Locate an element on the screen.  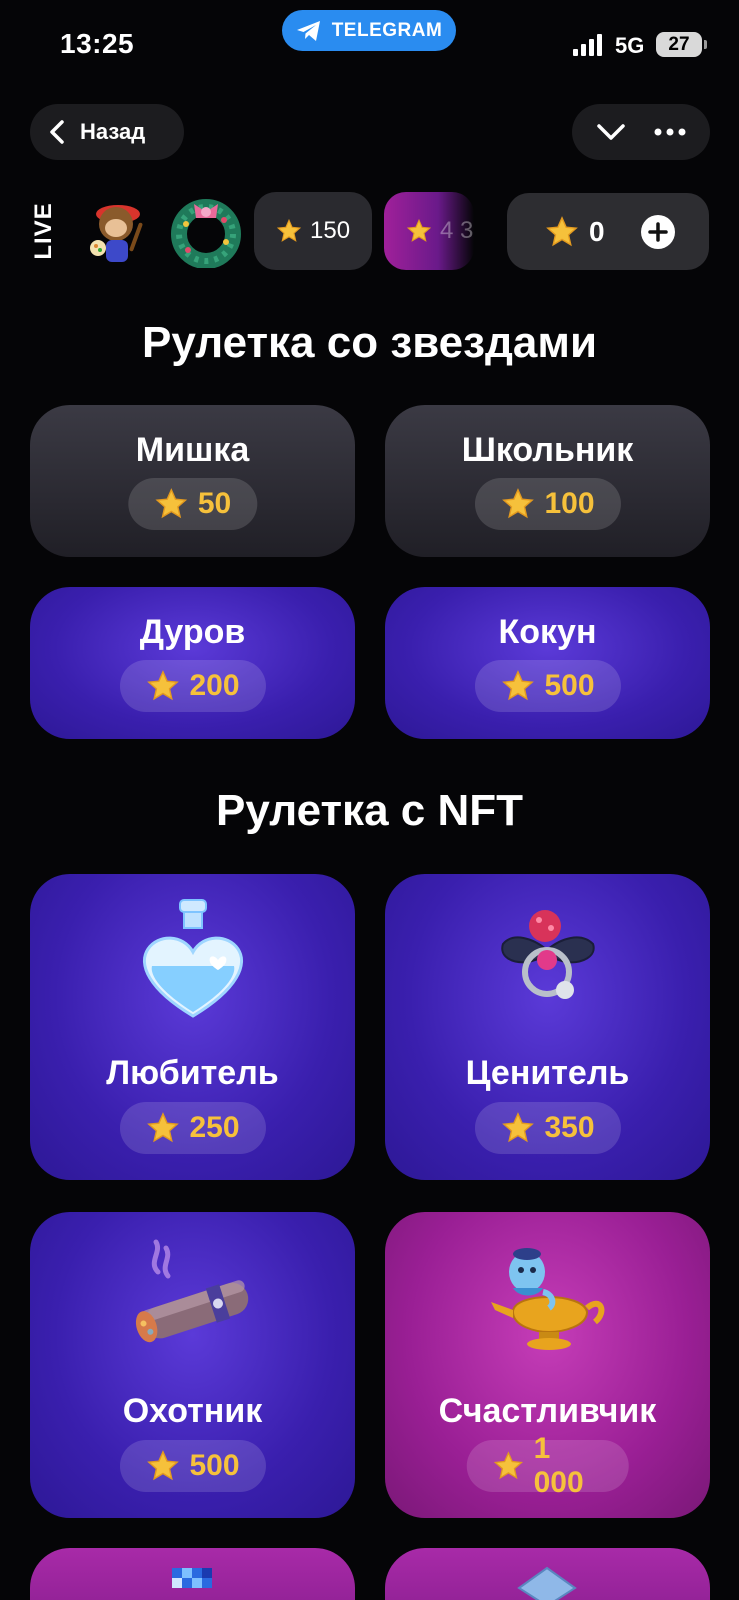
status-time: 13:25 is located at coordinates (97, 43).